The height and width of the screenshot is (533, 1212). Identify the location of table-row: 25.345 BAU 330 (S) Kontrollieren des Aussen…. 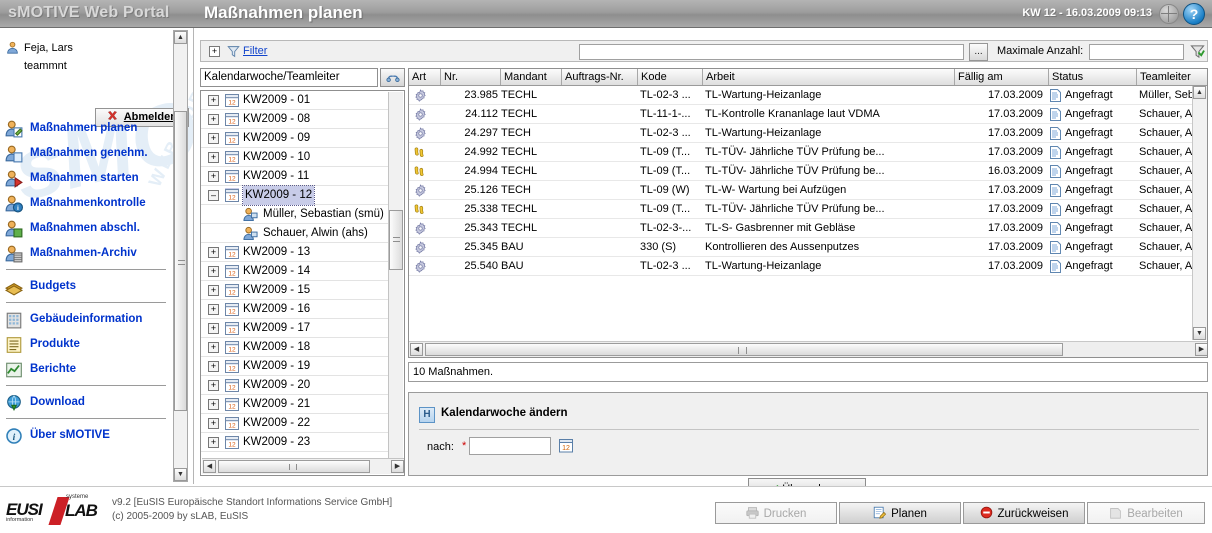
(808, 247).